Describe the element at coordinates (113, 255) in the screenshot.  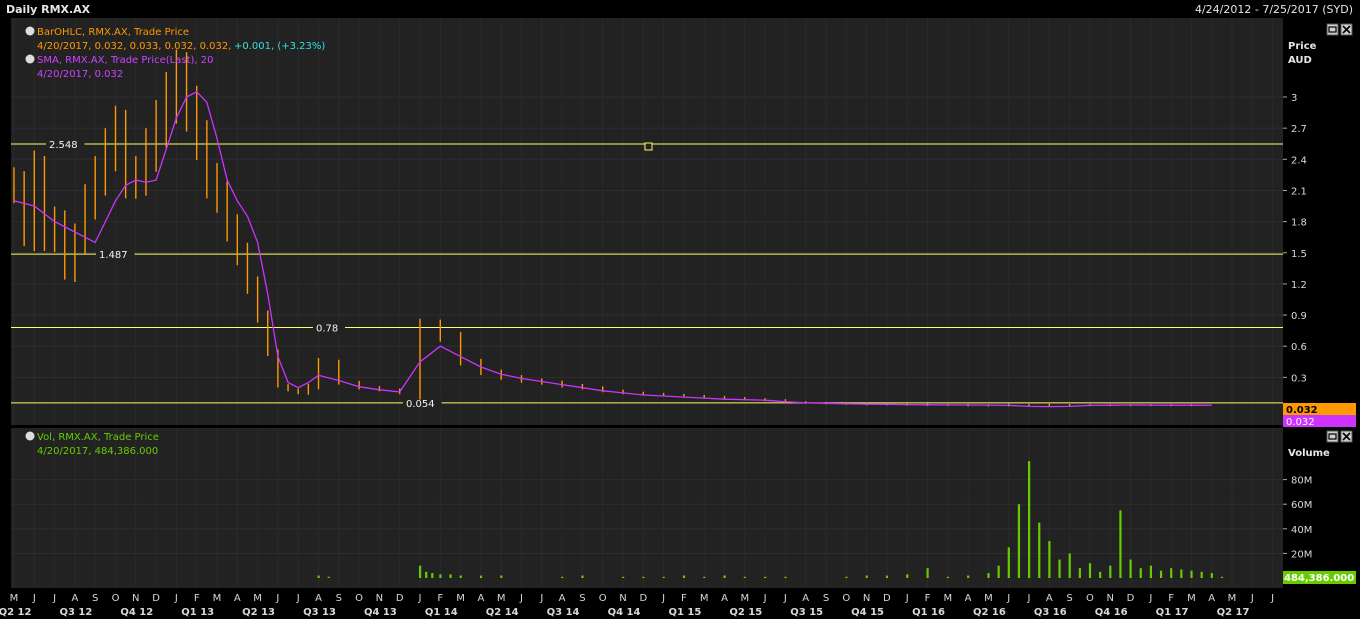
I see `horizontal-line-label: 1.487` at that location.